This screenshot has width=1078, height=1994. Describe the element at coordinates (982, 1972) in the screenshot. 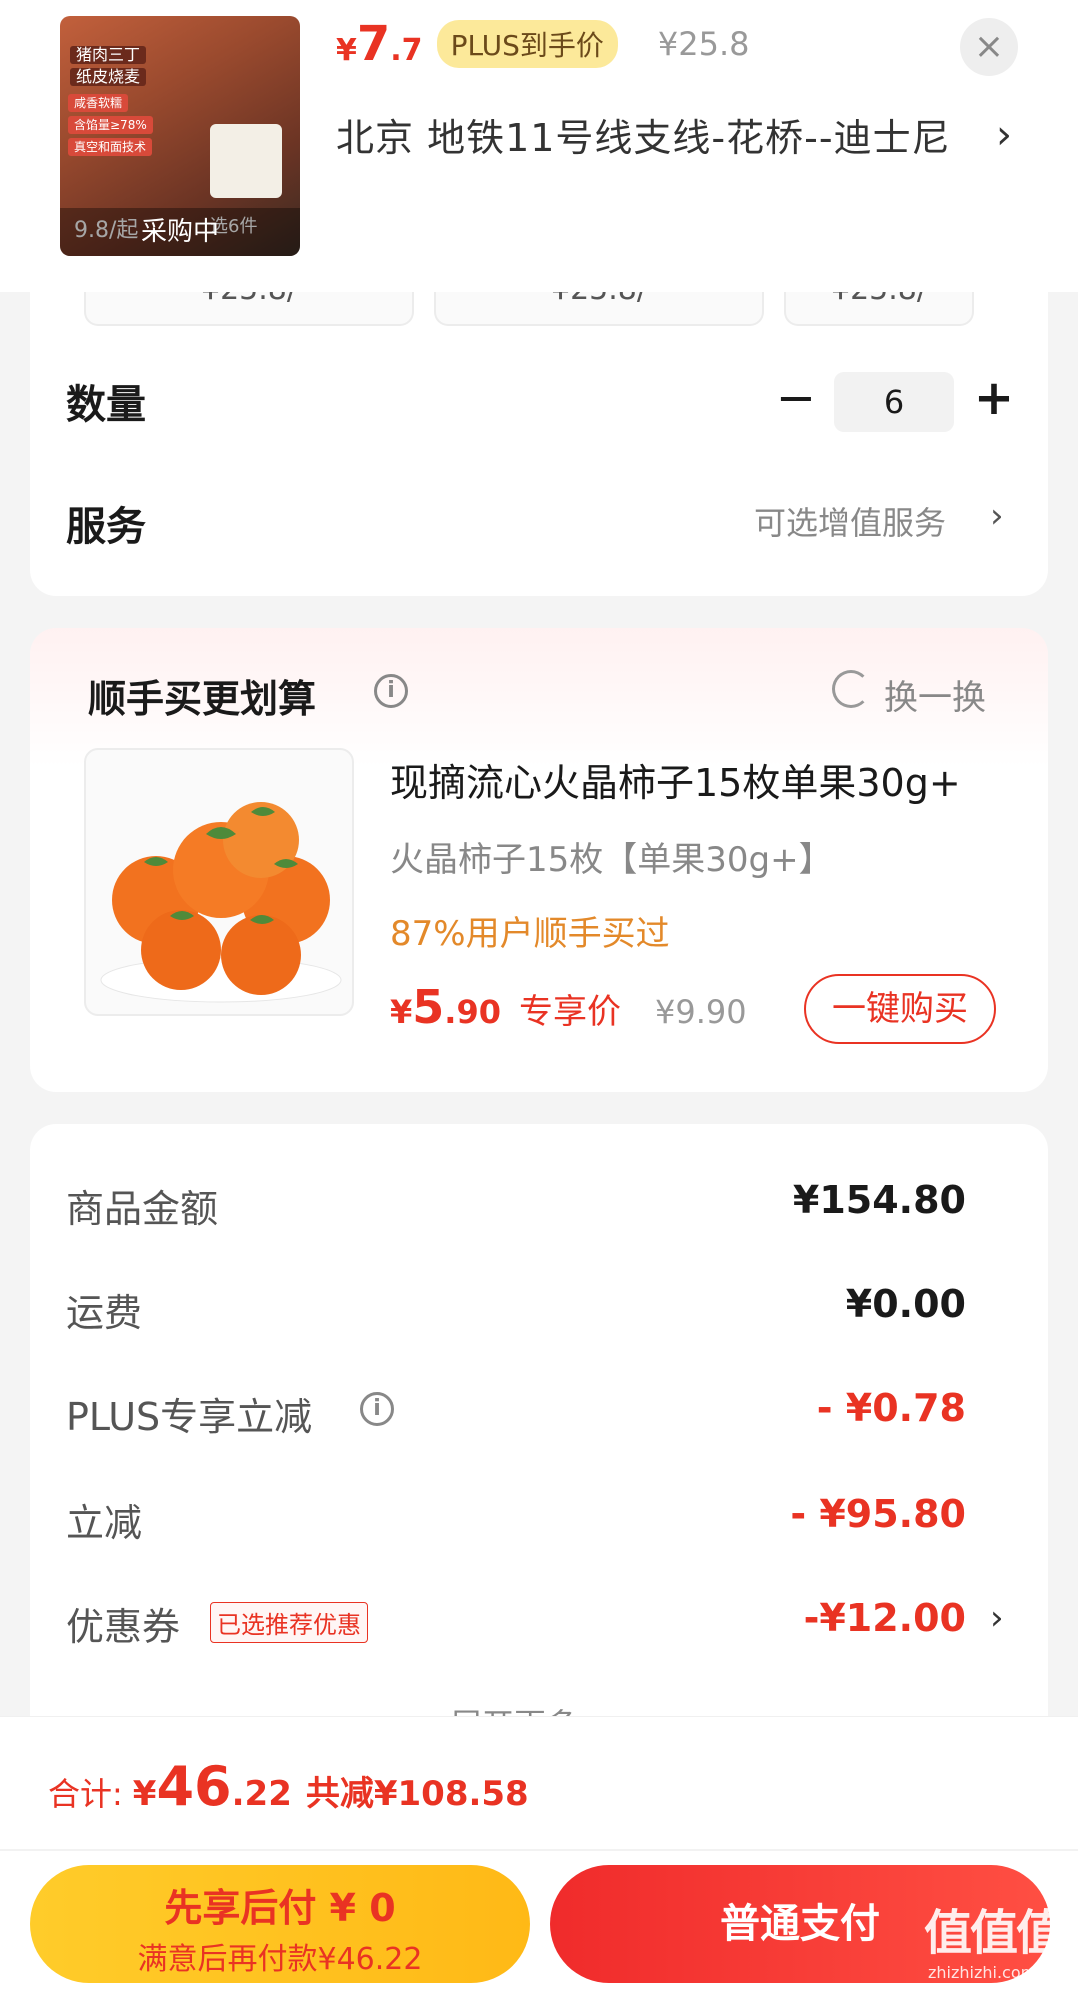

I see `watermark-url: zhizhizhi.com` at that location.